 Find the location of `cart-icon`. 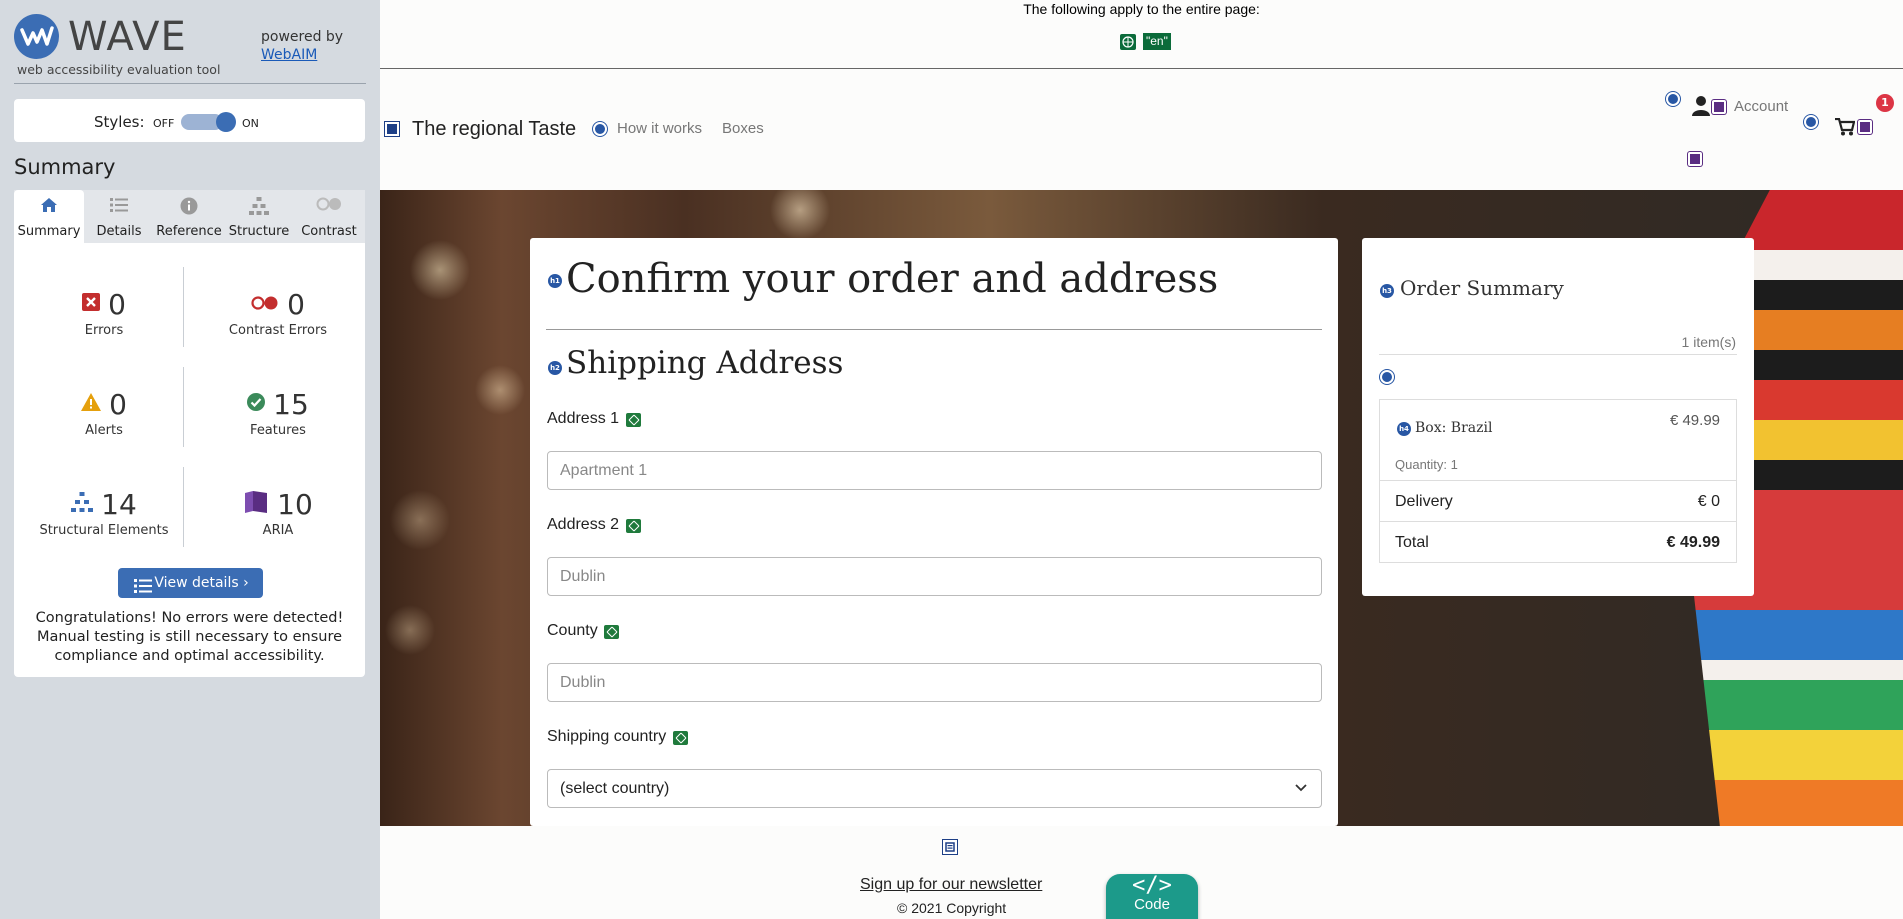

cart-icon is located at coordinates (1845, 128).